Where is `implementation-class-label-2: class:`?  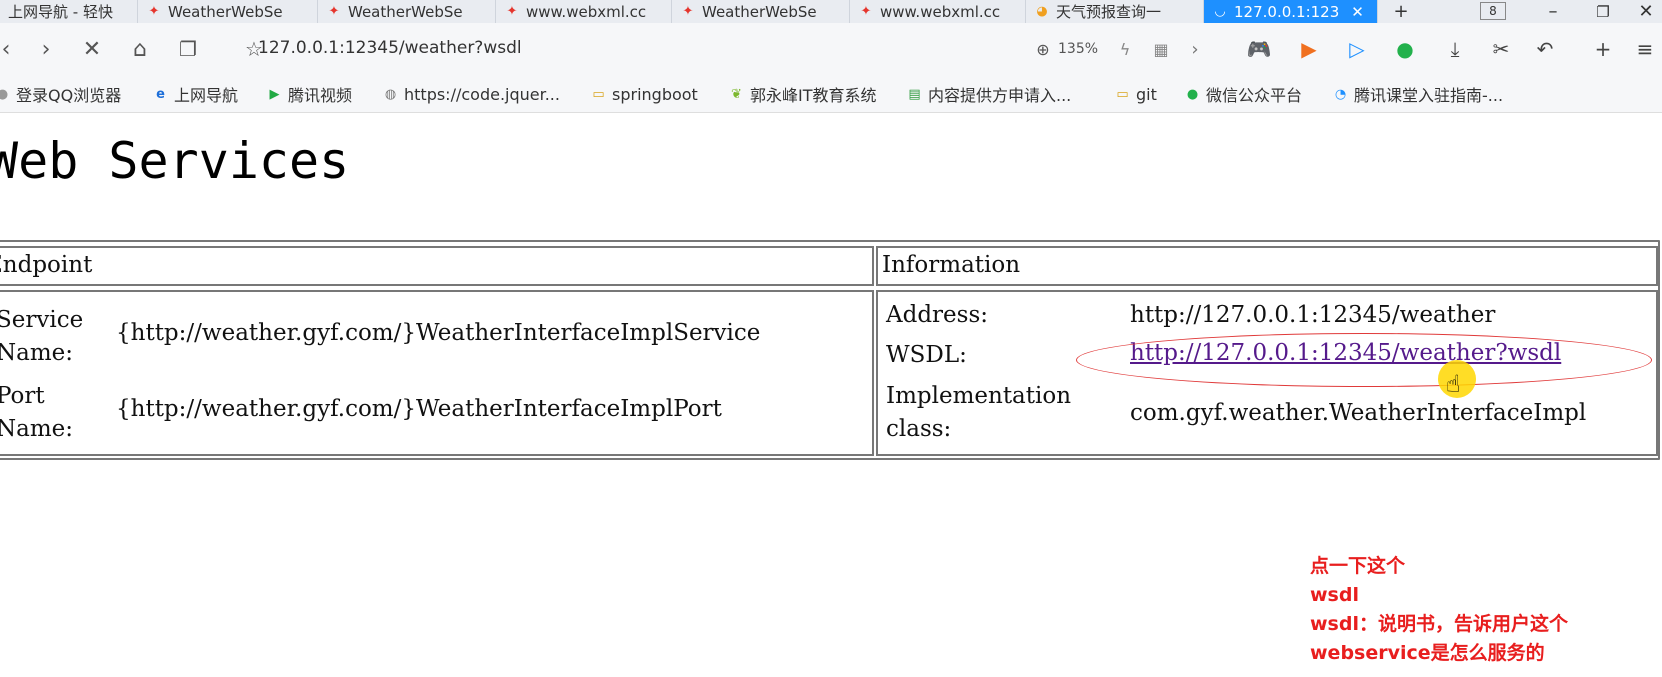
implementation-class-label-2: class: is located at coordinates (919, 429).